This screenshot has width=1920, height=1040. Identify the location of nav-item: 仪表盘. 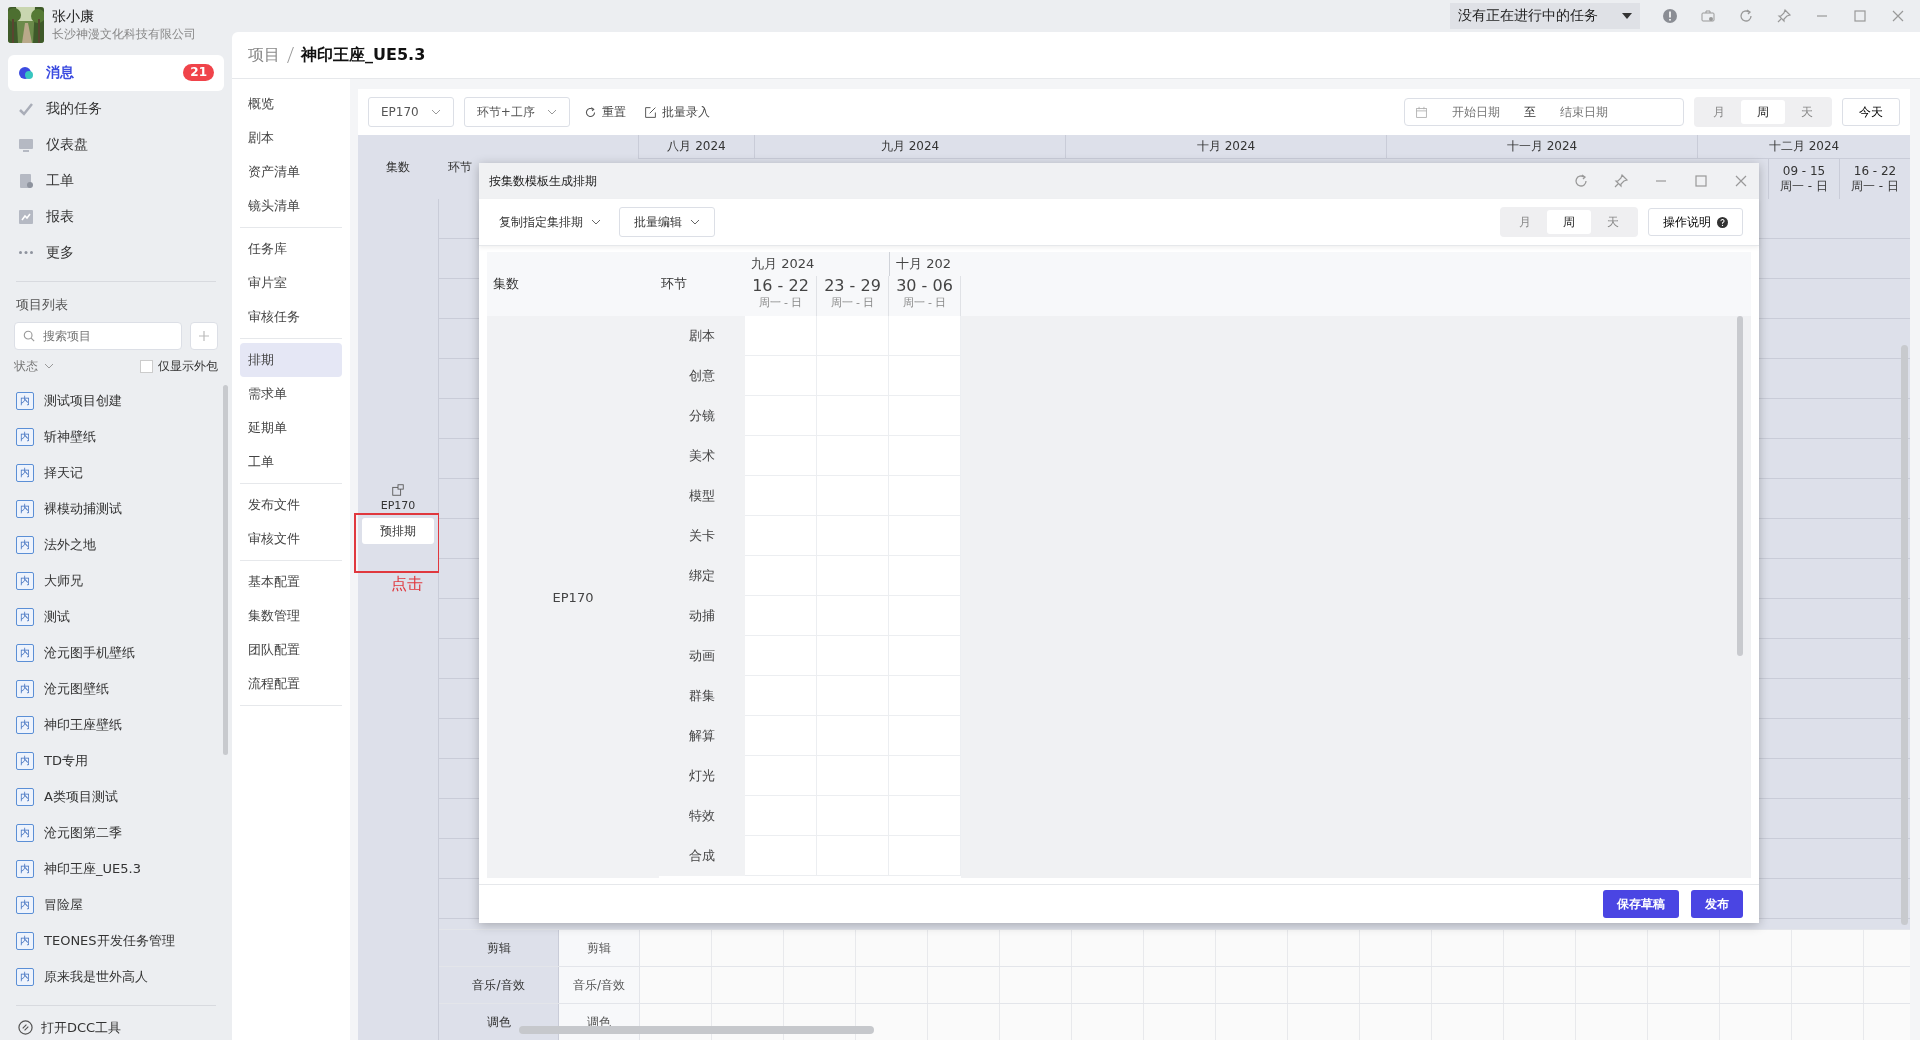
(116, 144).